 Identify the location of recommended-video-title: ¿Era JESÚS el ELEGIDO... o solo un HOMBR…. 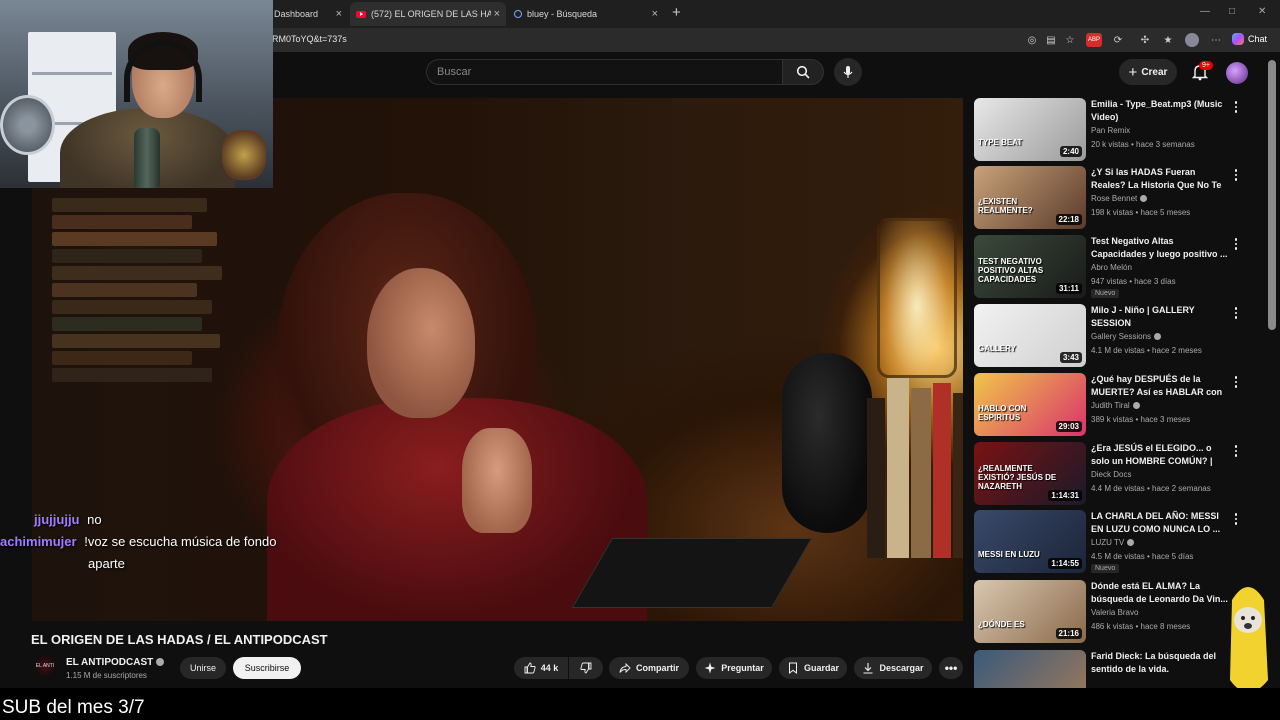
(1160, 455).